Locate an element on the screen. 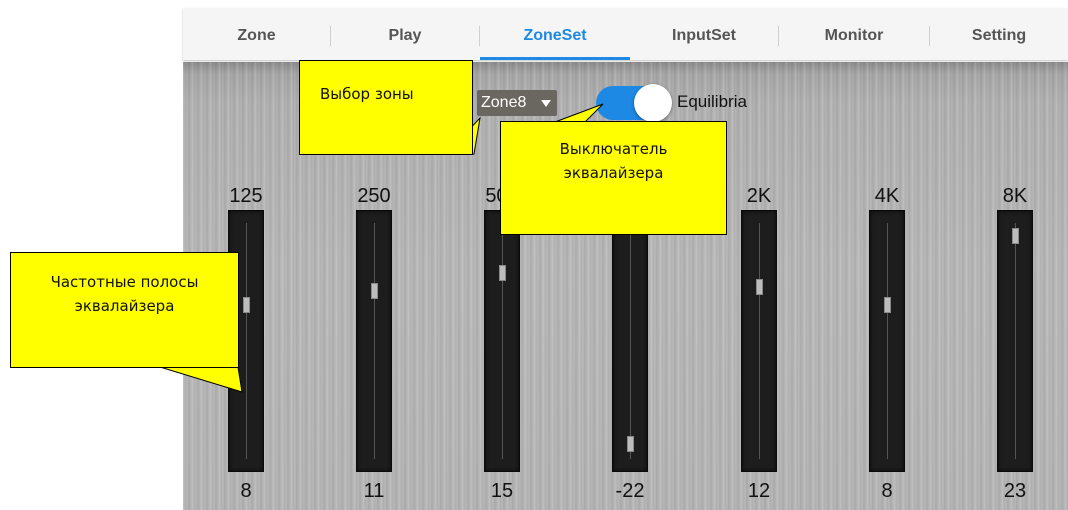 The height and width of the screenshot is (510, 1068). bands-callout: Частотные полосы эквалайзера is located at coordinates (124, 310).